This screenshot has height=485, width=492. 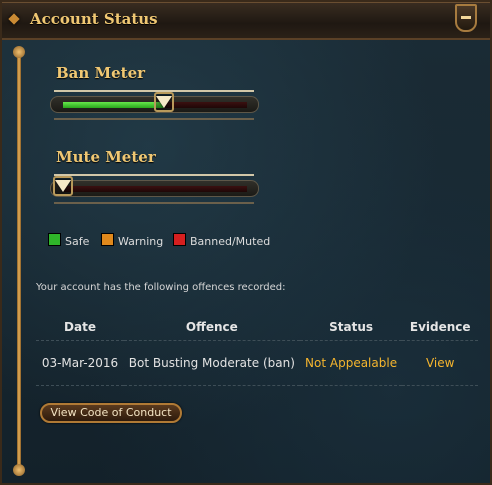 I want to click on collapse-button, so click(x=466, y=18).